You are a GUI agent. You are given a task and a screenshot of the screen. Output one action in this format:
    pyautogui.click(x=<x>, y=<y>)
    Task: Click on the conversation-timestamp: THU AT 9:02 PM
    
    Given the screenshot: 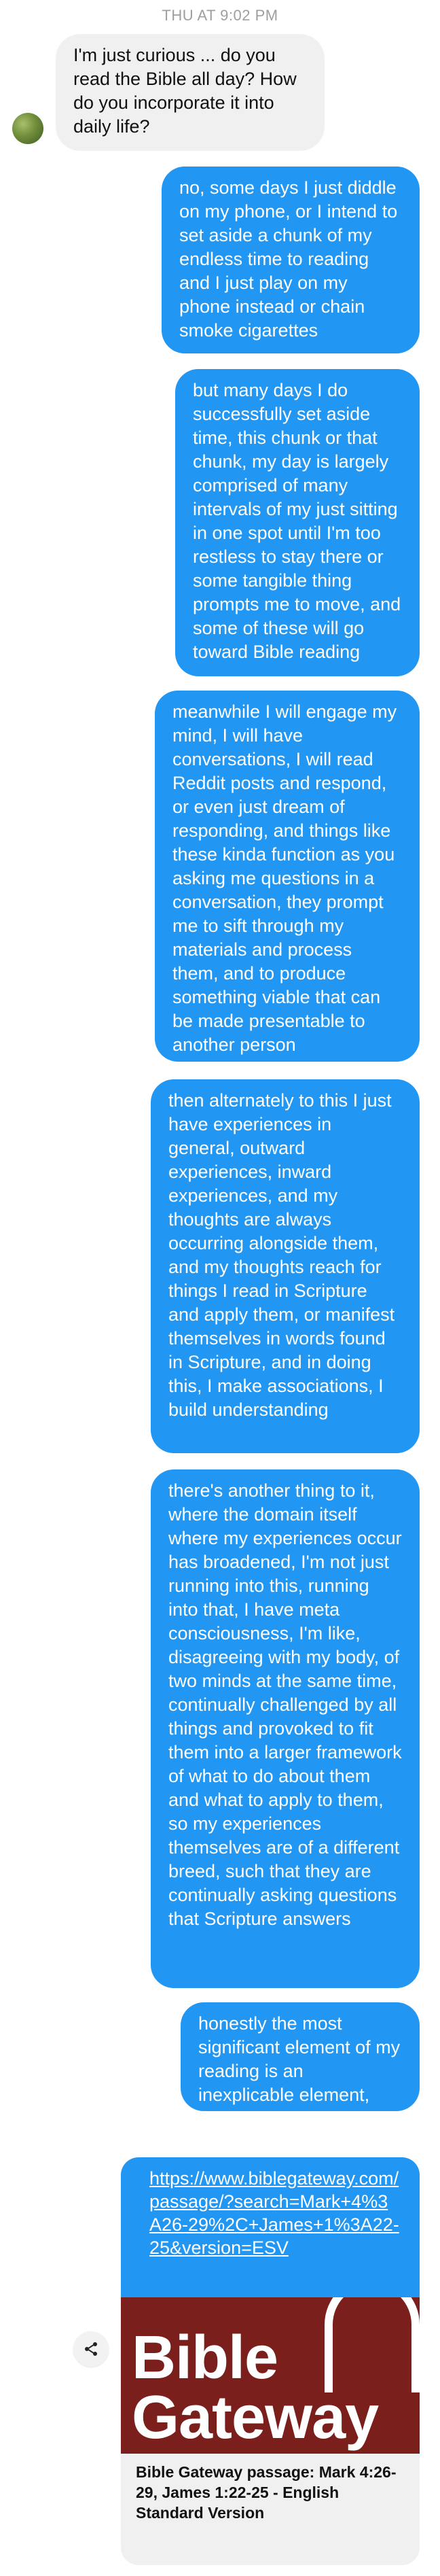 What is the action you would take?
    pyautogui.click(x=220, y=15)
    